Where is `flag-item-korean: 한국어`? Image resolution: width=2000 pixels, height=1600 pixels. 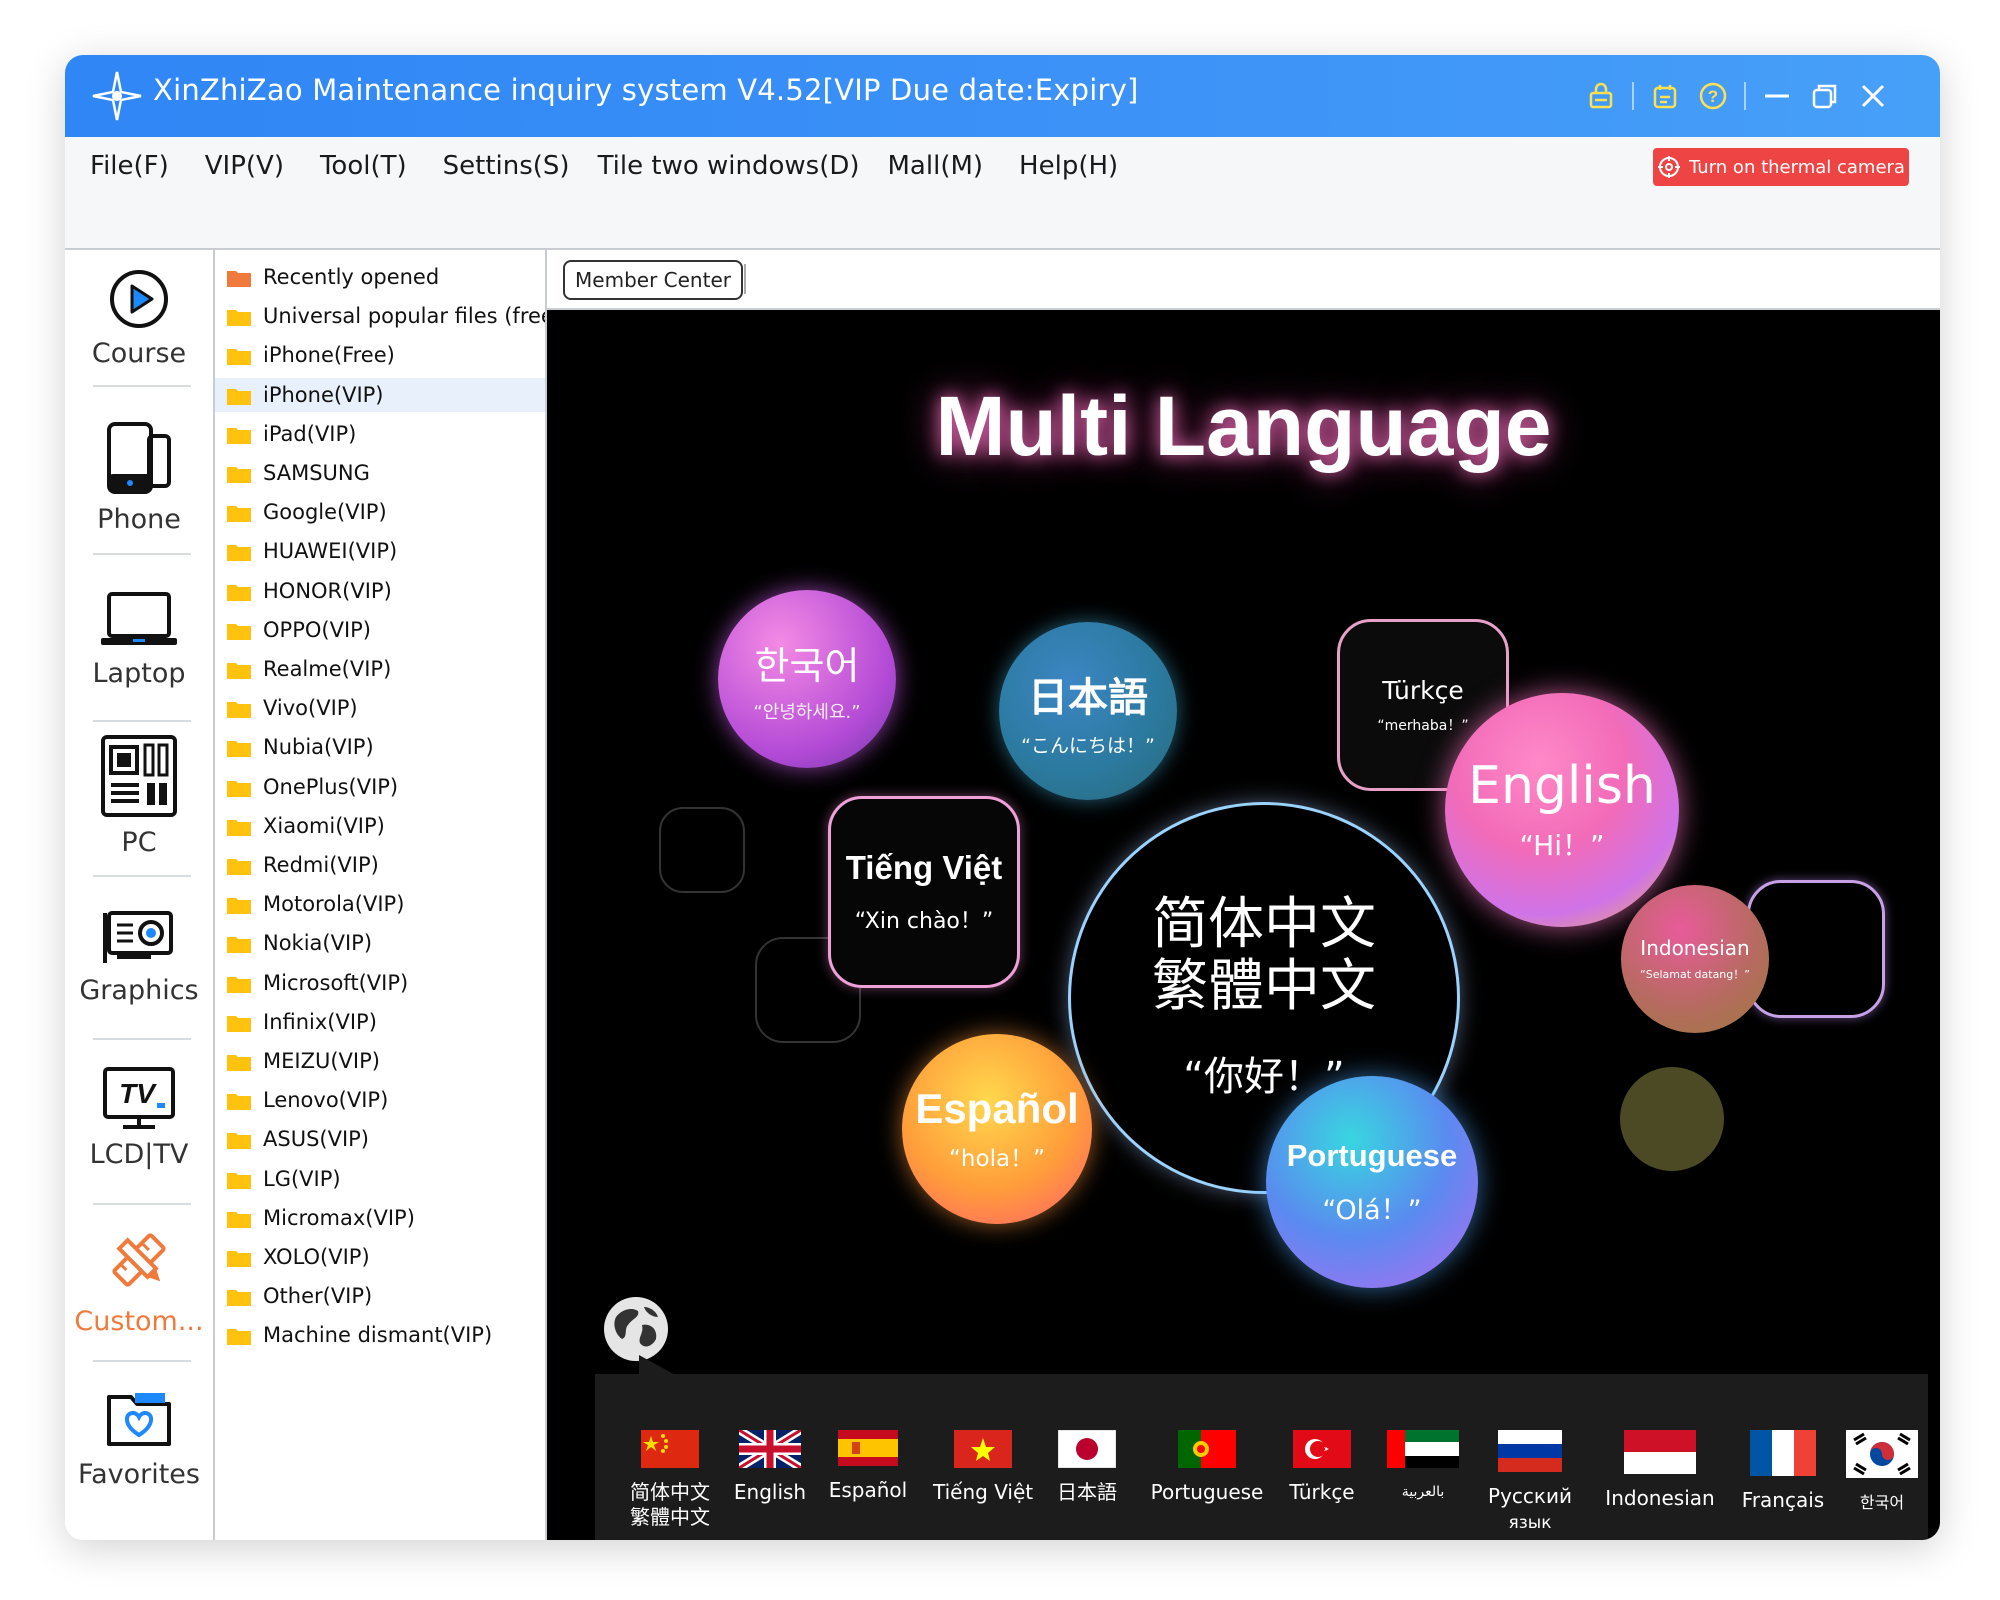
flag-item-korean: 한국어 is located at coordinates (1882, 1472).